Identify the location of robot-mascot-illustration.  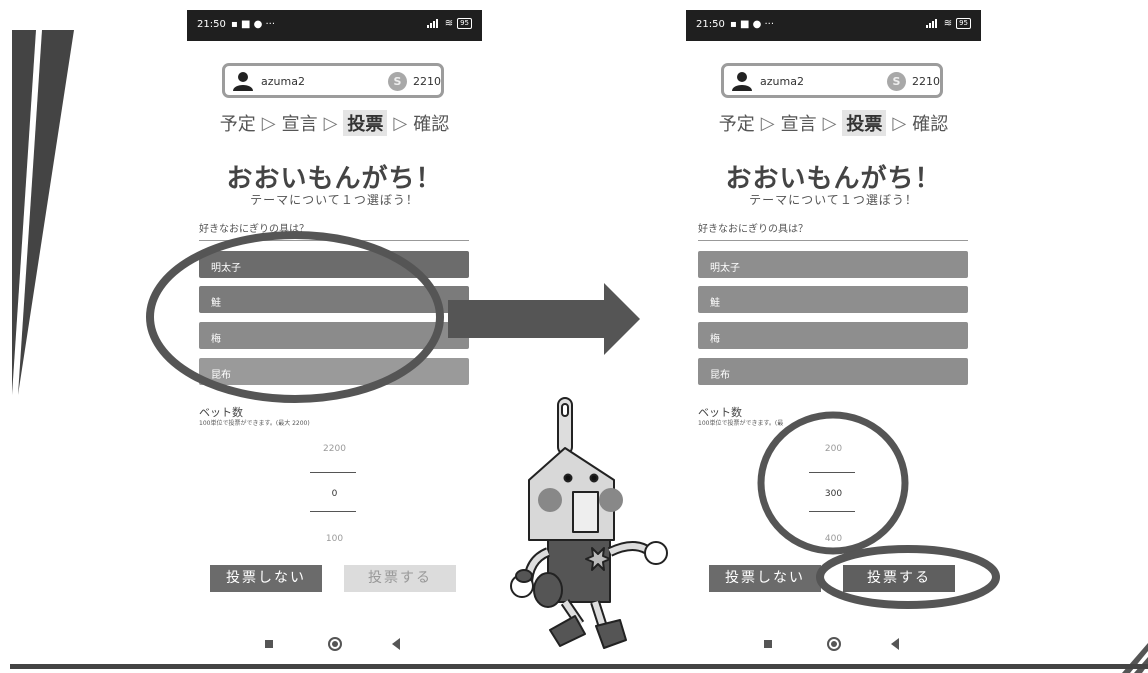
(589, 523).